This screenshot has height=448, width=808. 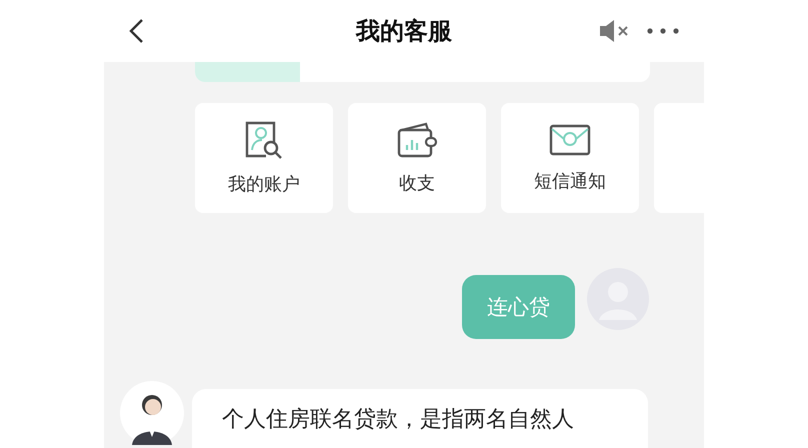 I want to click on page-title: 我的客服, so click(x=403, y=31).